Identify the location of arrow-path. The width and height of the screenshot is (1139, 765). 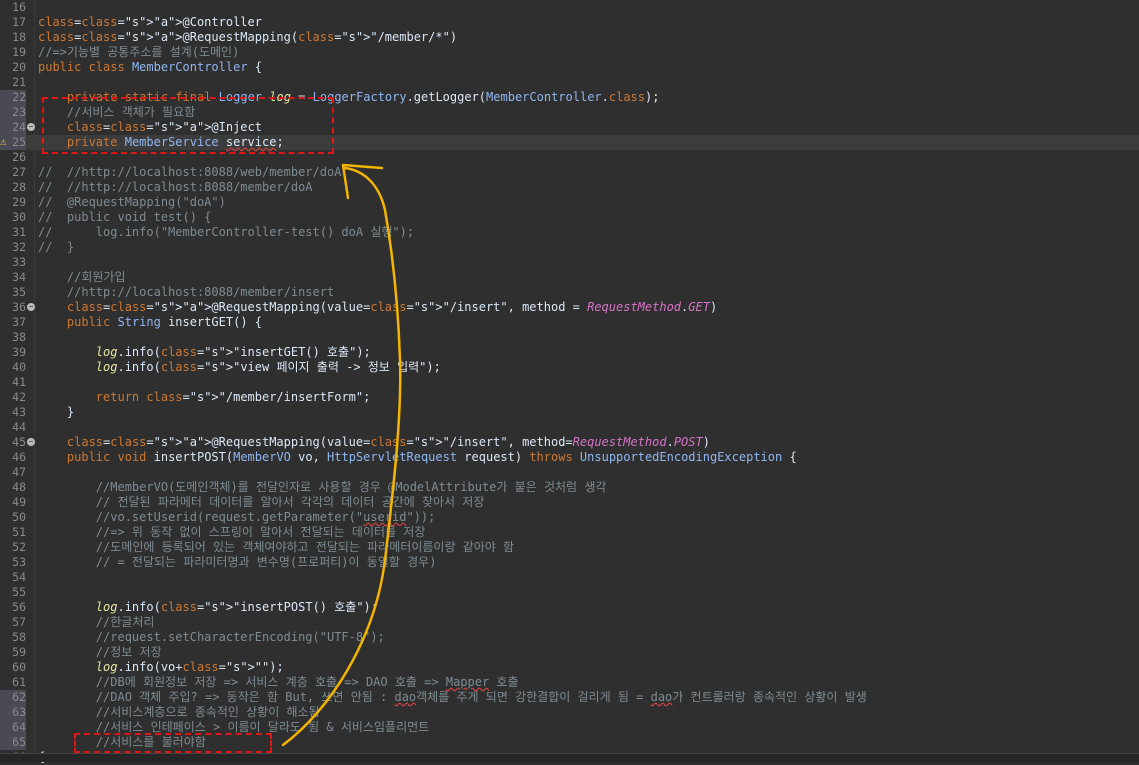
(341, 456).